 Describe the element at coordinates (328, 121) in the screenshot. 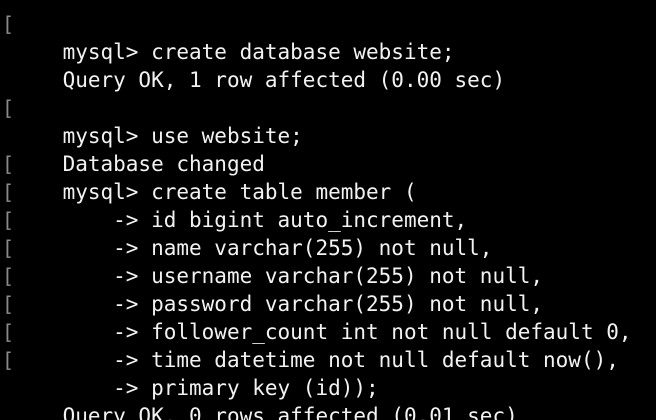

I see `terminal-line-4: [mysql> use website;` at that location.